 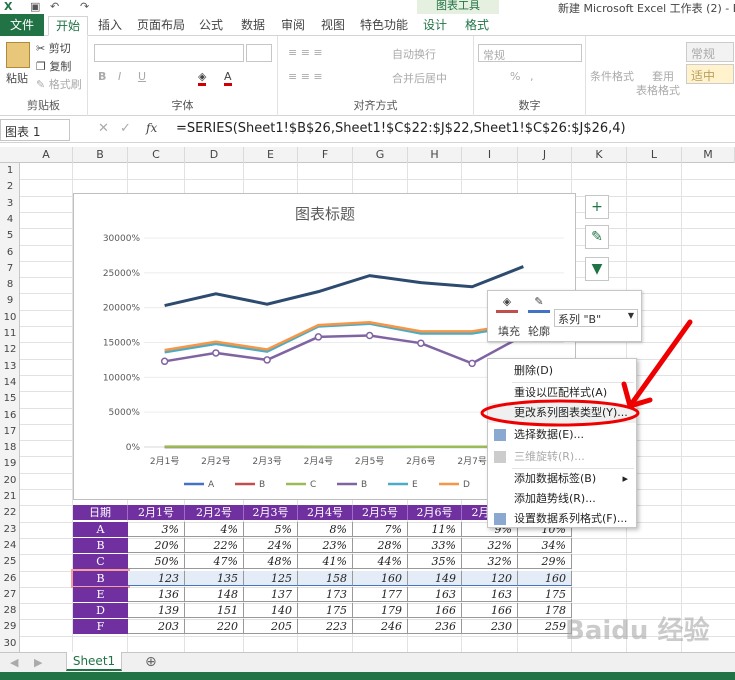 I want to click on row-header: 23, so click(x=10, y=530).